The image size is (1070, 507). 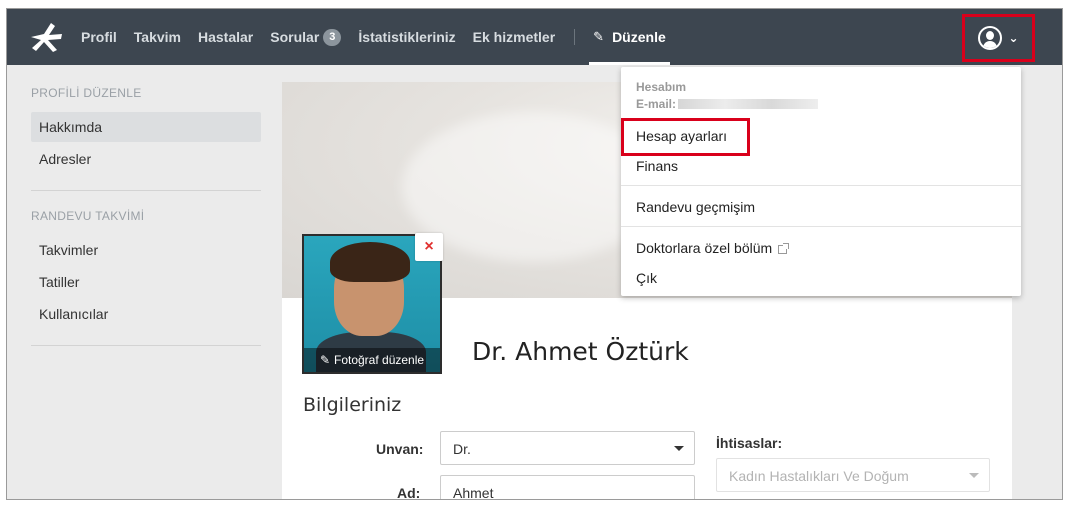 I want to click on nav-profil: Profil, so click(x=99, y=37).